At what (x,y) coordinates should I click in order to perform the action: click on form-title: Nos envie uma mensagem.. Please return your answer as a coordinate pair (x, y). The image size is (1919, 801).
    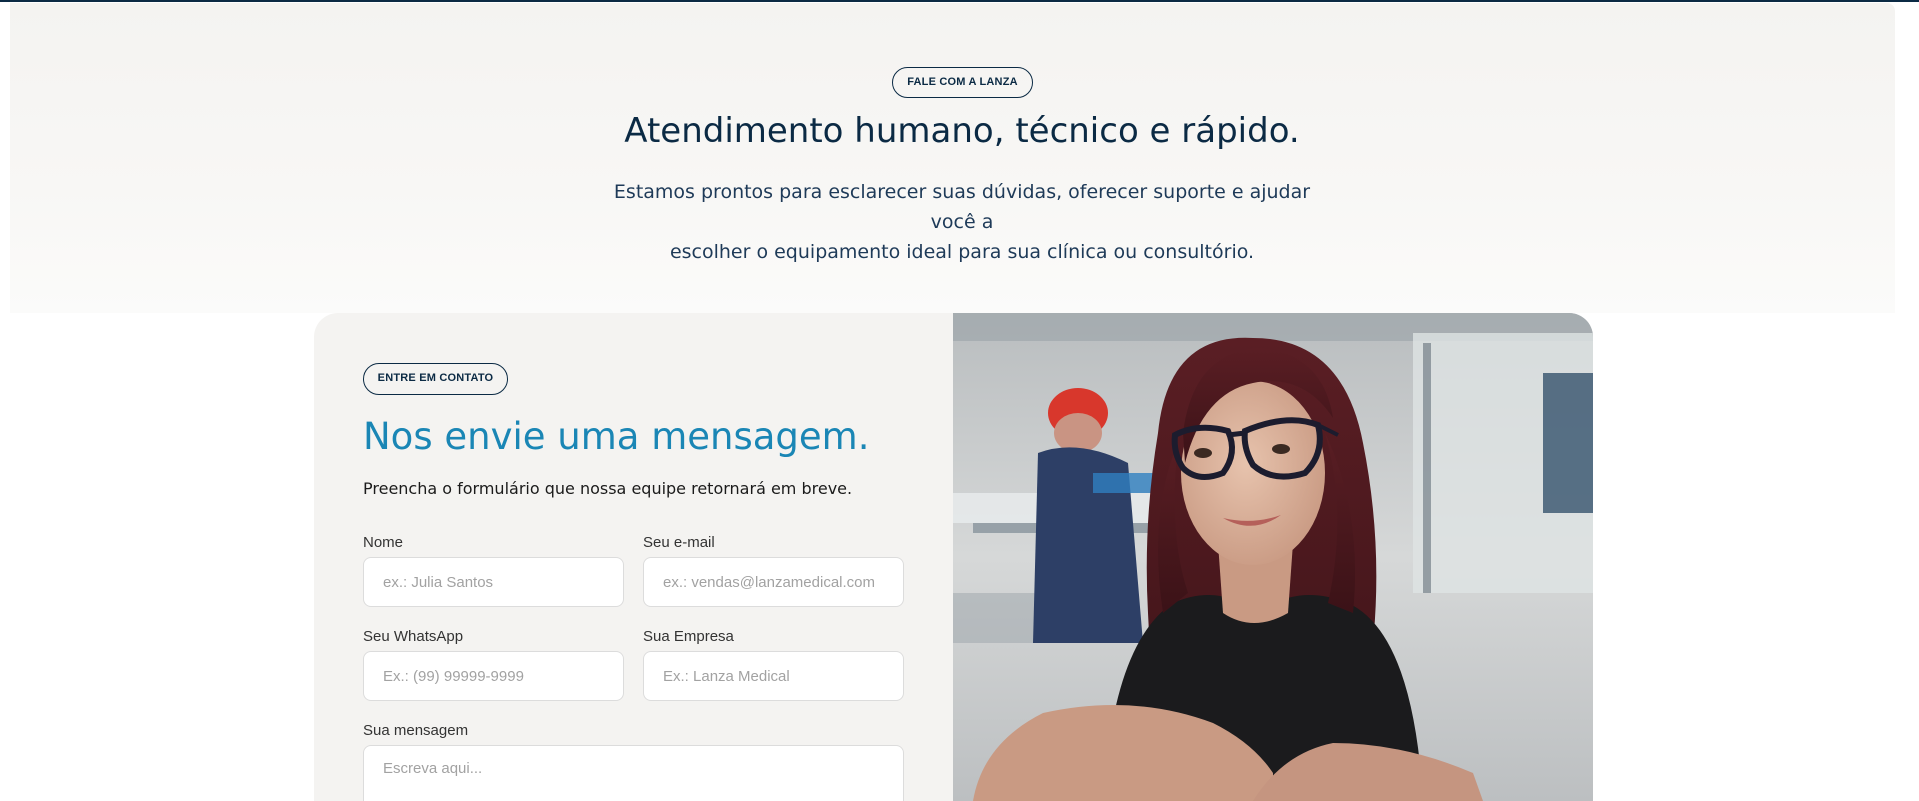
    Looking at the image, I should click on (616, 436).